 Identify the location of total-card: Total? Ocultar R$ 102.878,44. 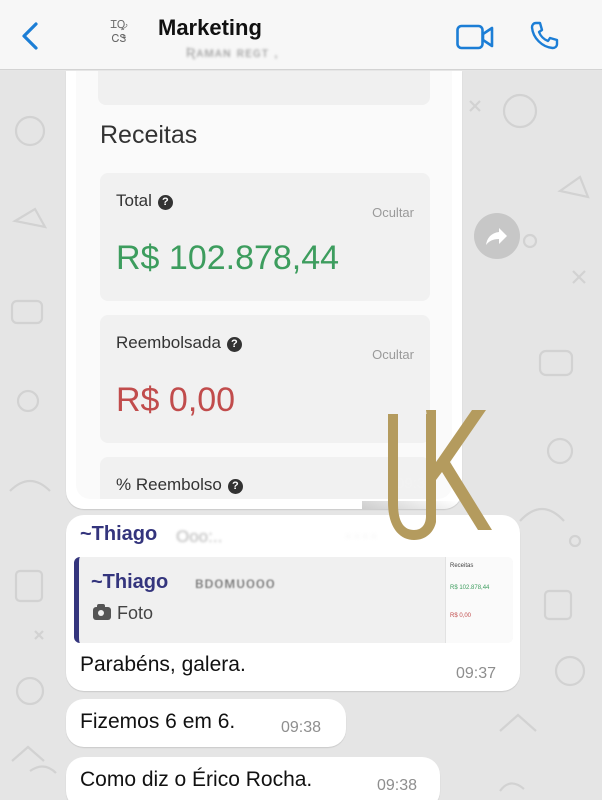
(265, 237).